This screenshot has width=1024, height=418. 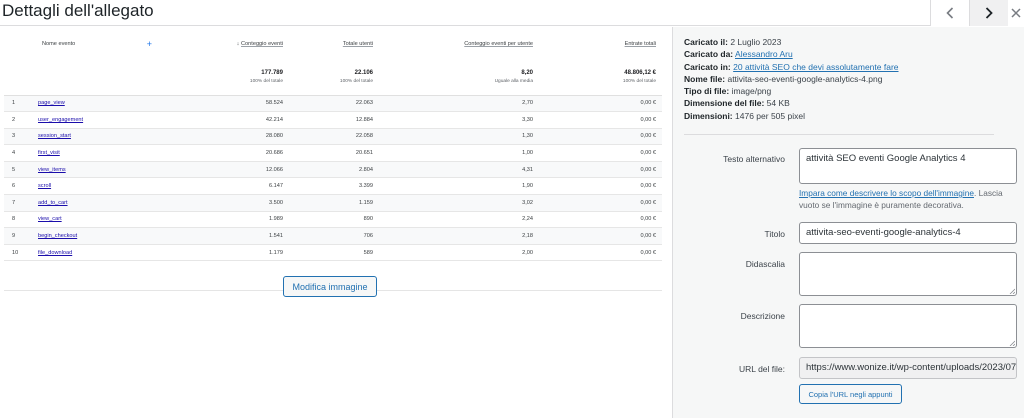 I want to click on previous-button, so click(x=949, y=13).